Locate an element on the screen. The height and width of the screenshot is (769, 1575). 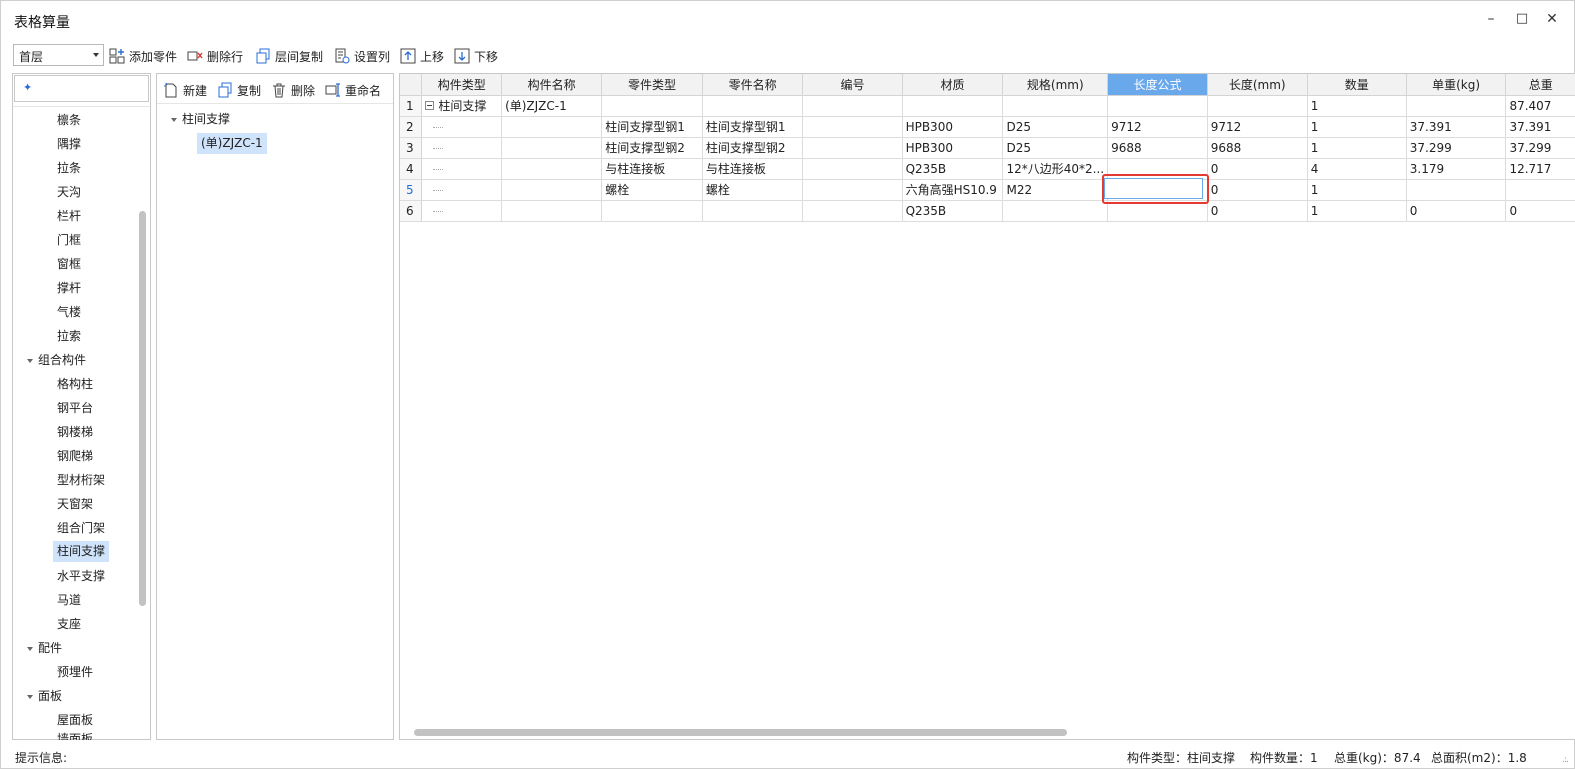
tree-item-lattice-column: 格构柱 is located at coordinates (75, 384).